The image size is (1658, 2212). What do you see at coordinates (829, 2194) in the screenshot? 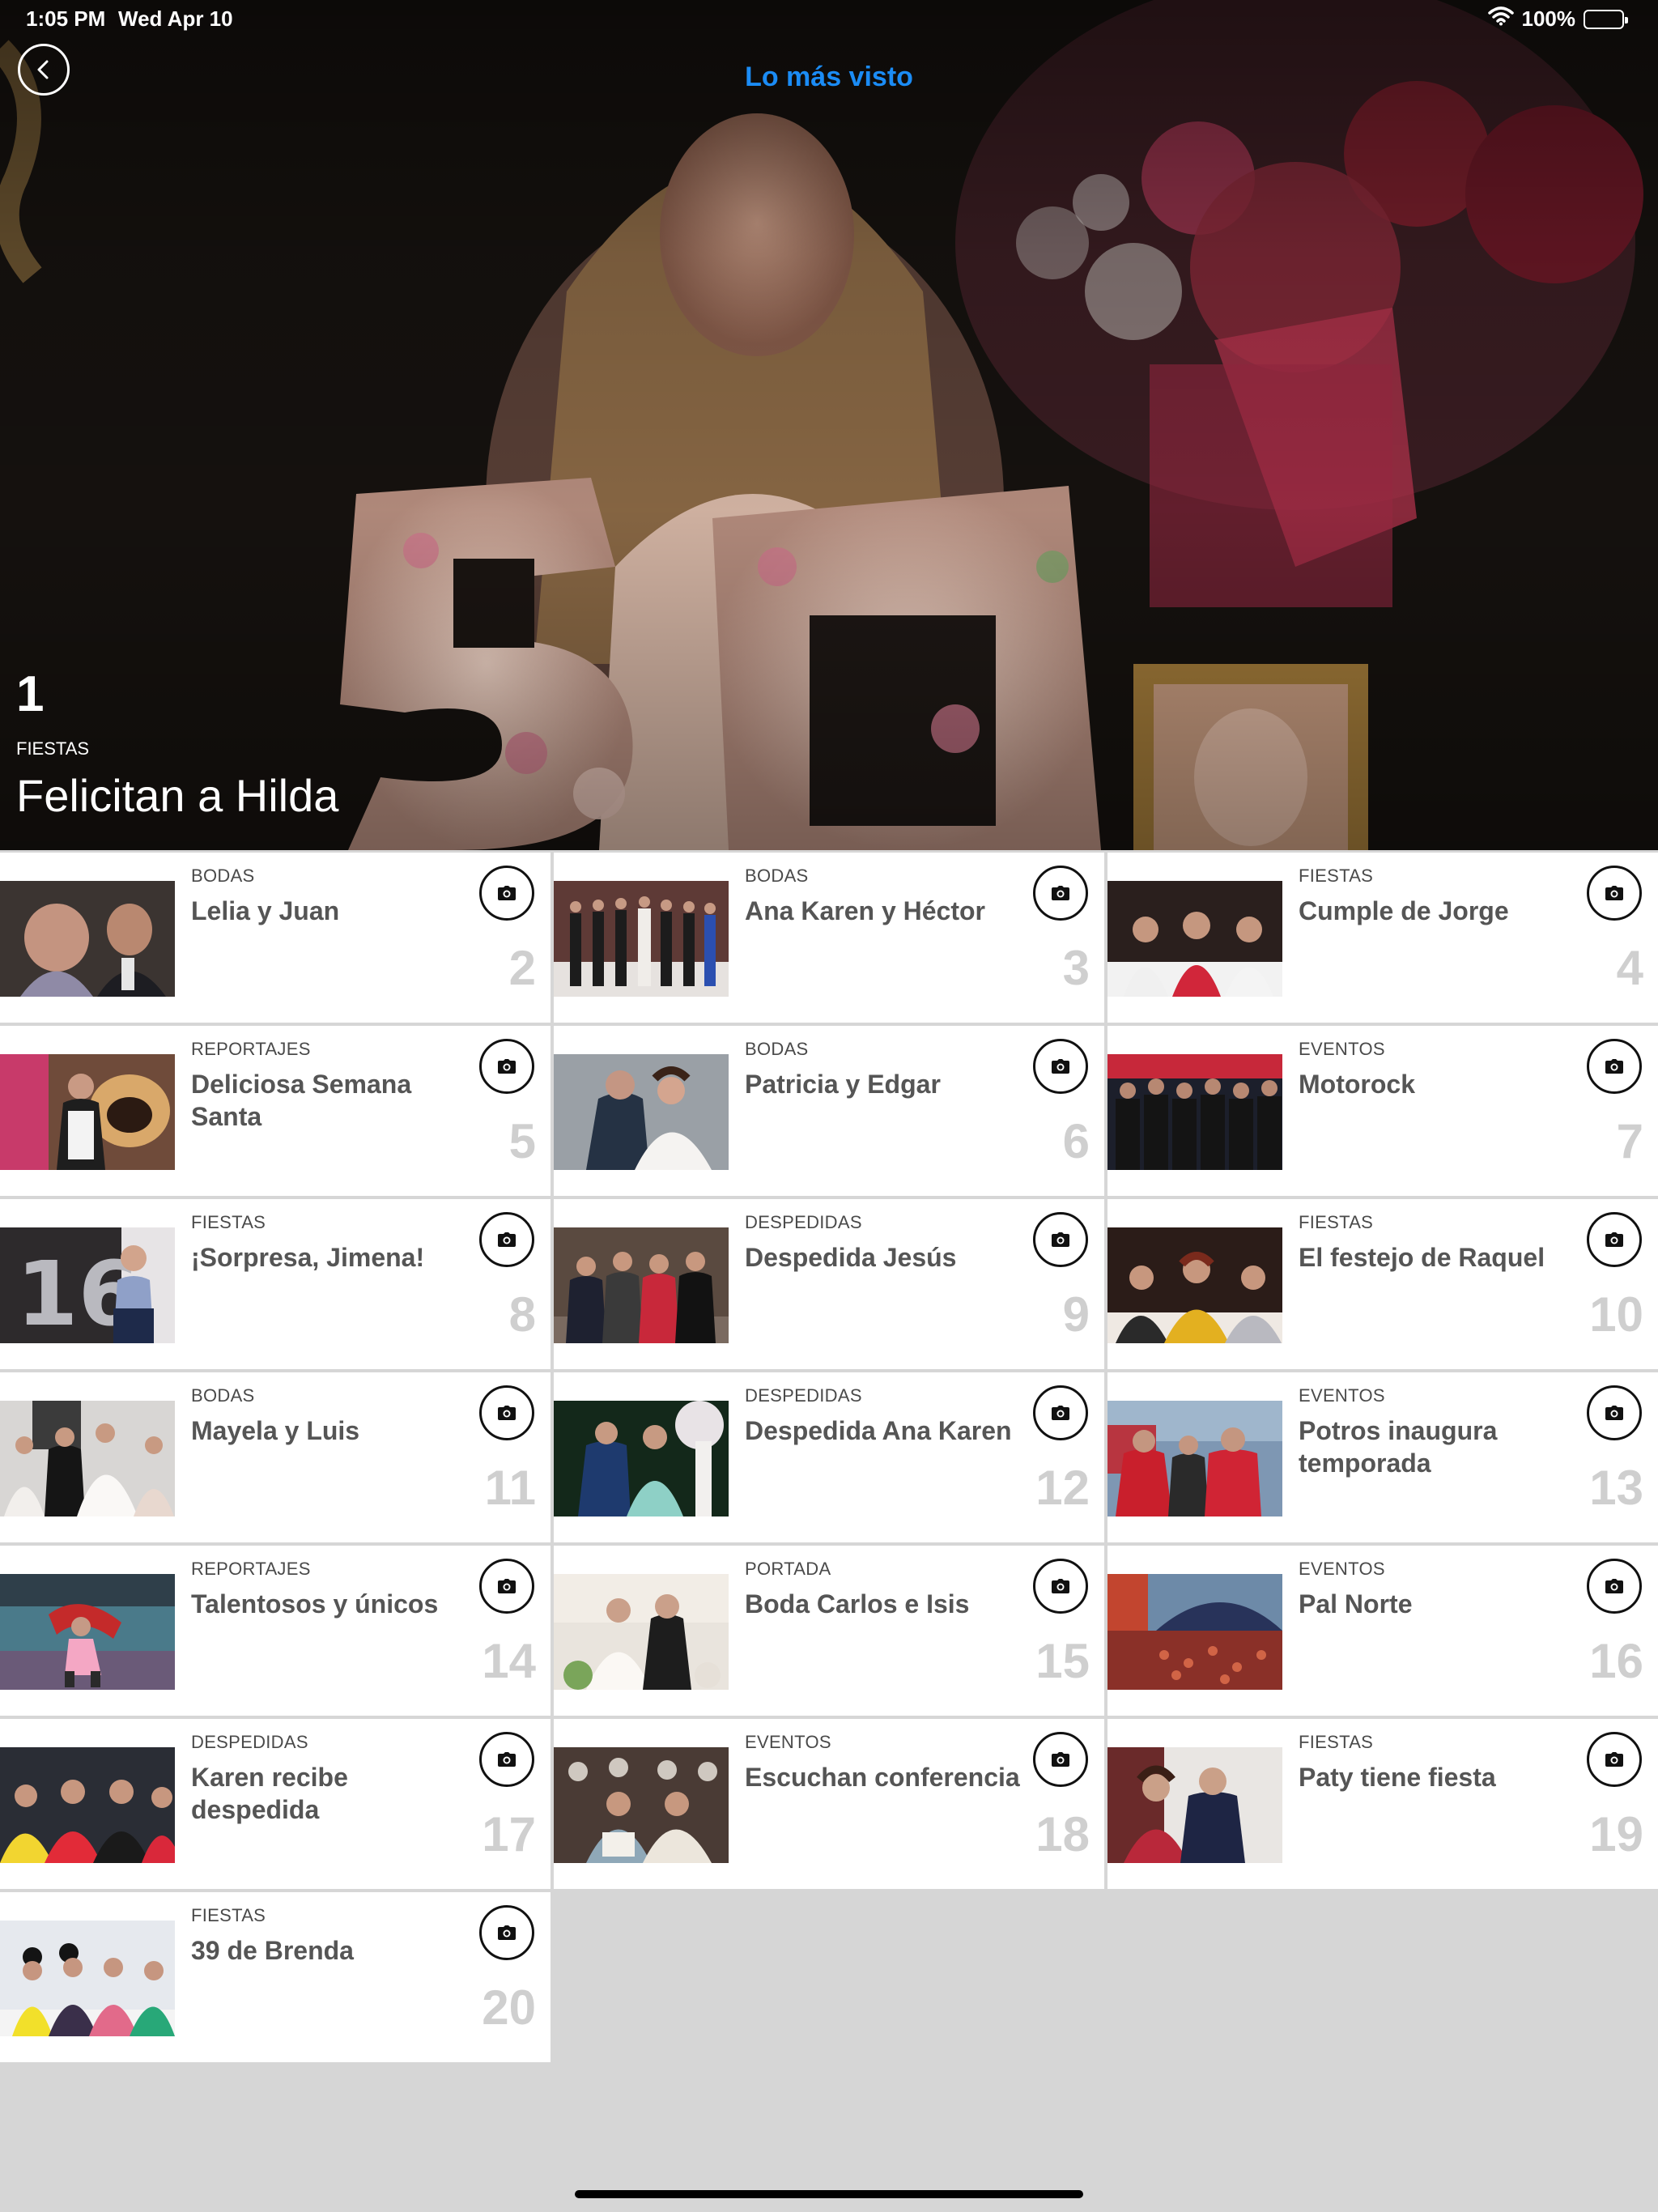
I see `home-indicator` at bounding box center [829, 2194].